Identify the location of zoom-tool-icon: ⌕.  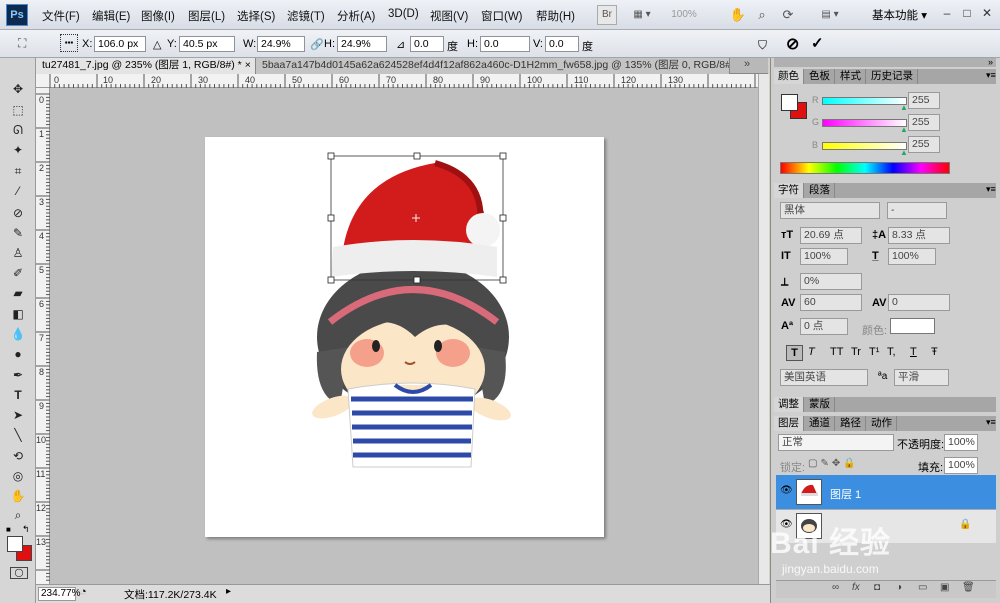
(762, 15).